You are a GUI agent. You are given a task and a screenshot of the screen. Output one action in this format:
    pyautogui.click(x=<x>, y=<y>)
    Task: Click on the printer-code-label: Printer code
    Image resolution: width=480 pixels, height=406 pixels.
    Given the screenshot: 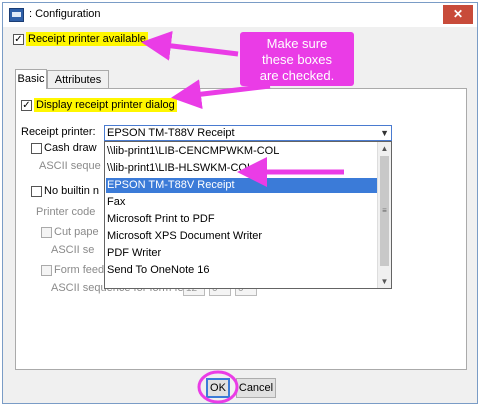 What is the action you would take?
    pyautogui.click(x=66, y=212)
    